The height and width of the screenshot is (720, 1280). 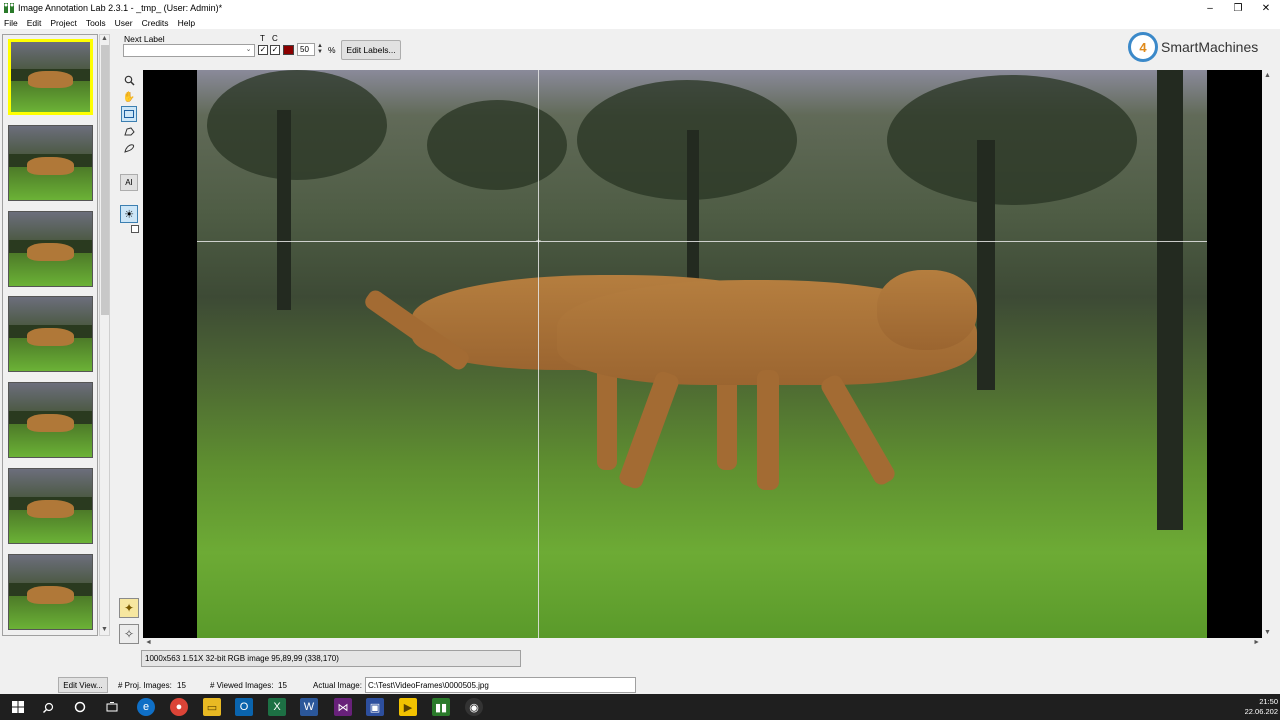 What do you see at coordinates (129, 131) in the screenshot?
I see `polygon-tool-icon` at bounding box center [129, 131].